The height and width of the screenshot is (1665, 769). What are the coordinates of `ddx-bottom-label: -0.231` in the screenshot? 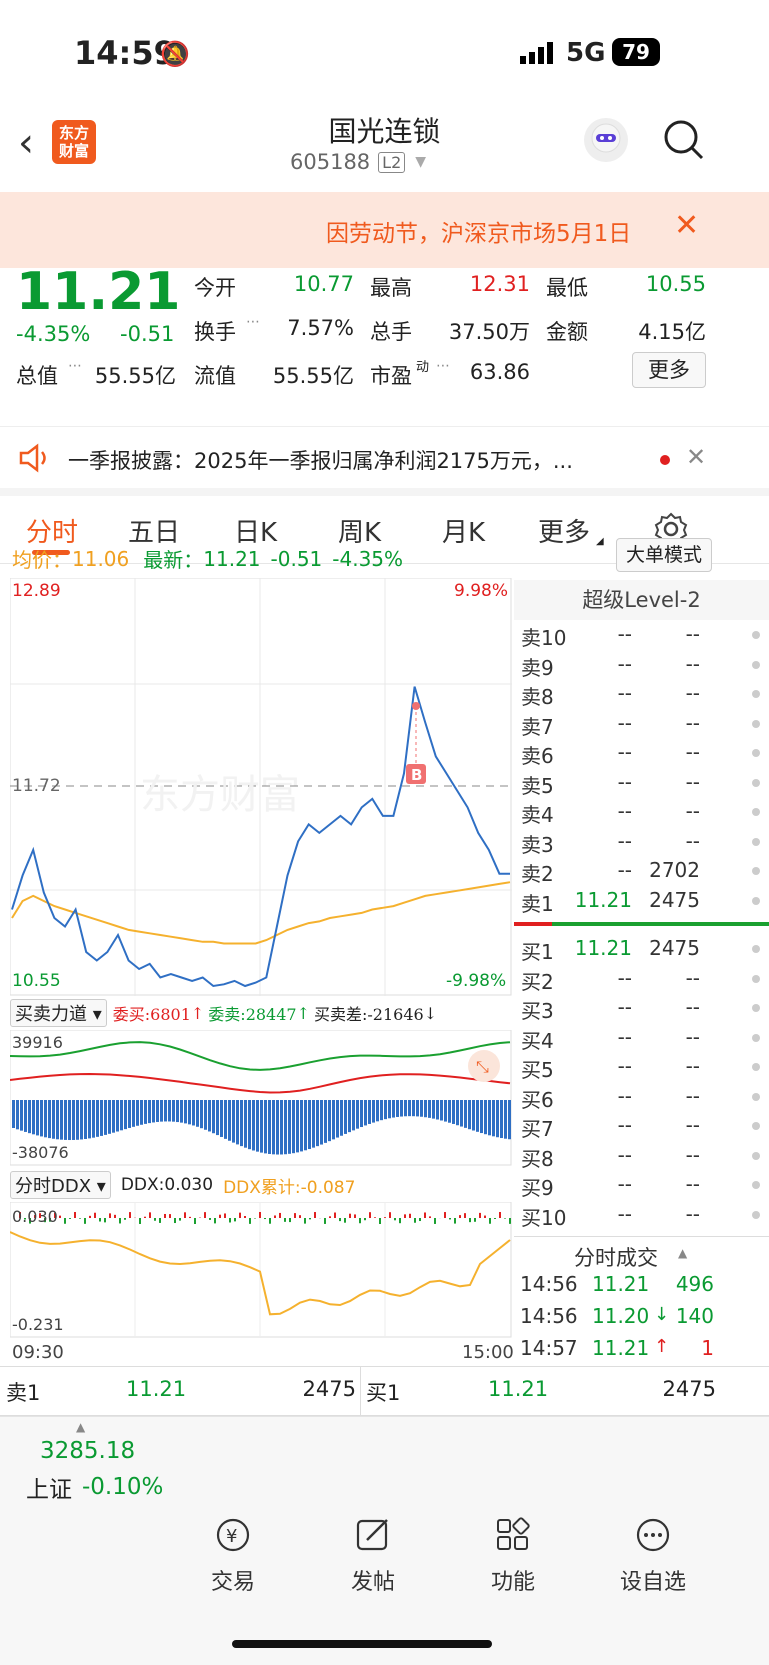 It's located at (38, 1324).